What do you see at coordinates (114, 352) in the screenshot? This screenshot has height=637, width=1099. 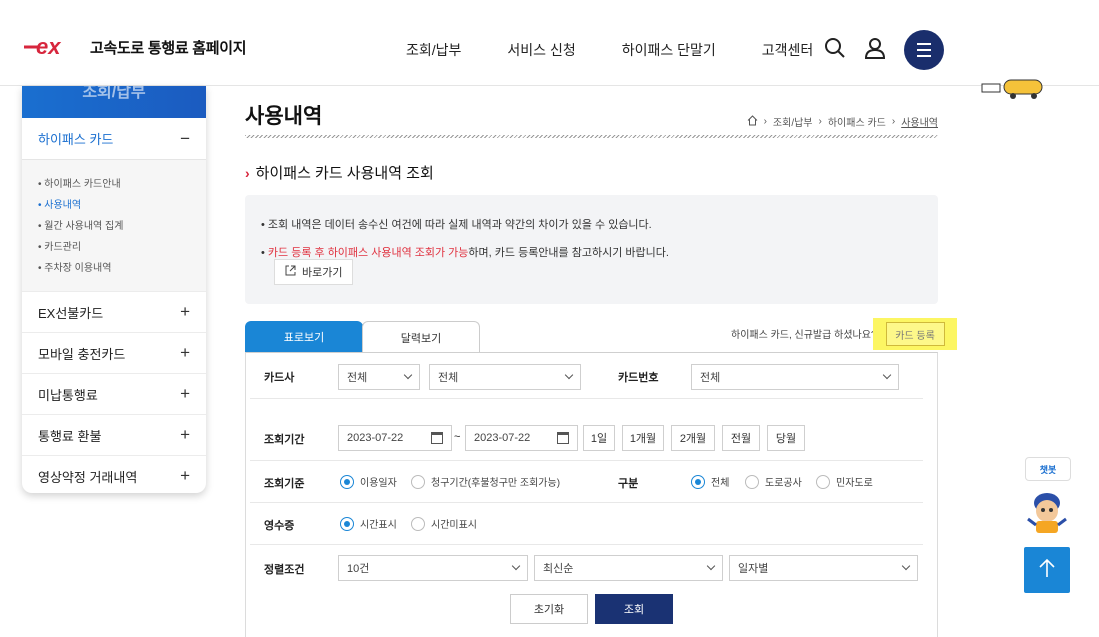 I see `side-nav-mobile-charge: 모바일 충전카드 +` at bounding box center [114, 352].